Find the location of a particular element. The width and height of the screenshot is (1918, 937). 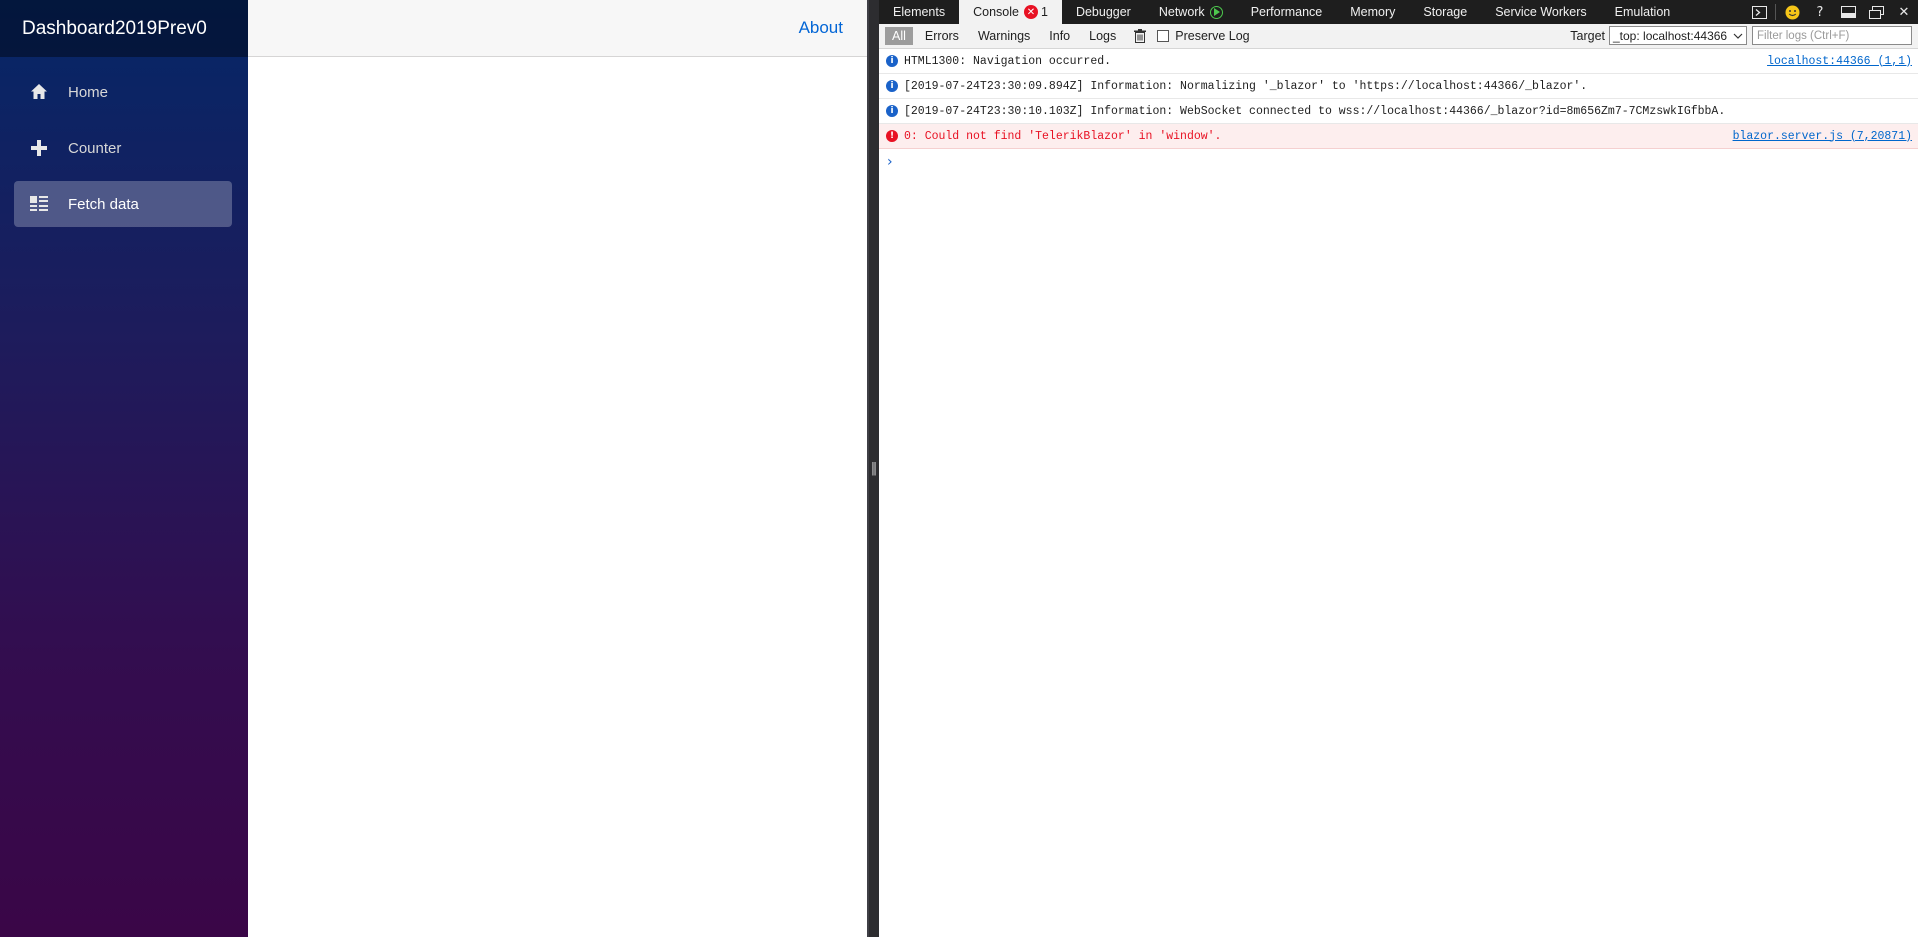

nav-item-label: Fetch data is located at coordinates (103, 204).